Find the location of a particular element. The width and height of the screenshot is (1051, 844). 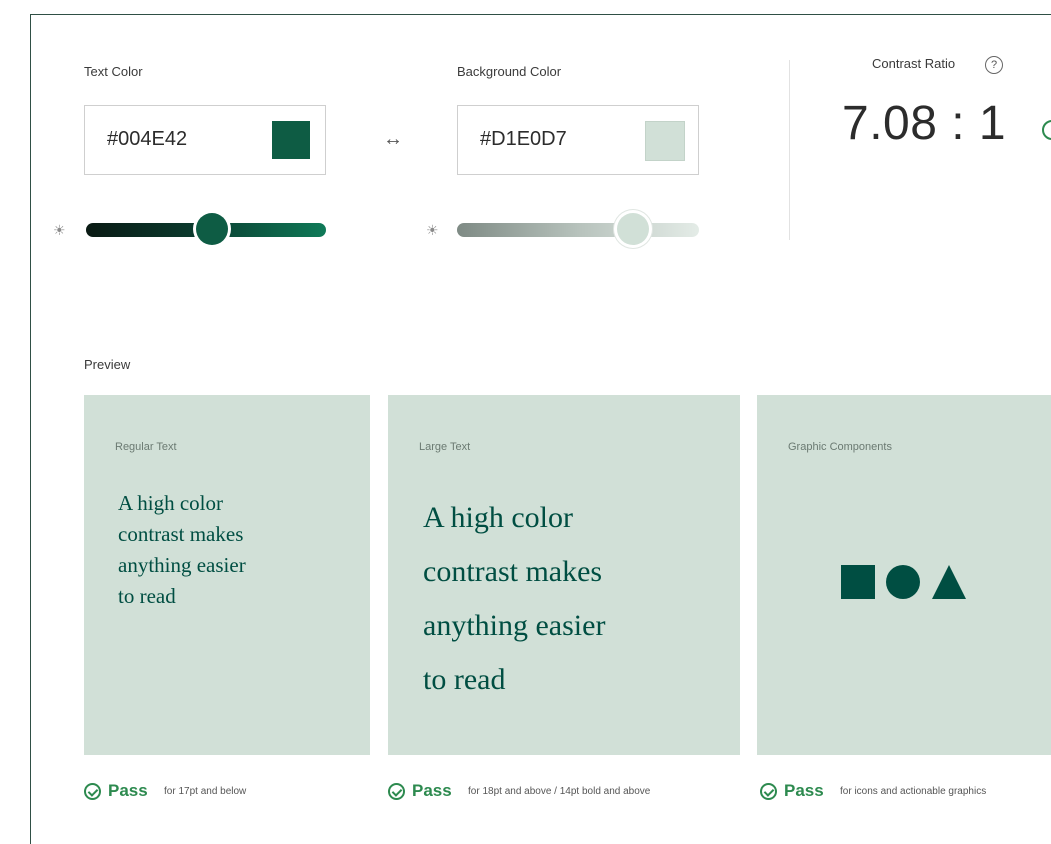

background-color-input is located at coordinates (555, 139).